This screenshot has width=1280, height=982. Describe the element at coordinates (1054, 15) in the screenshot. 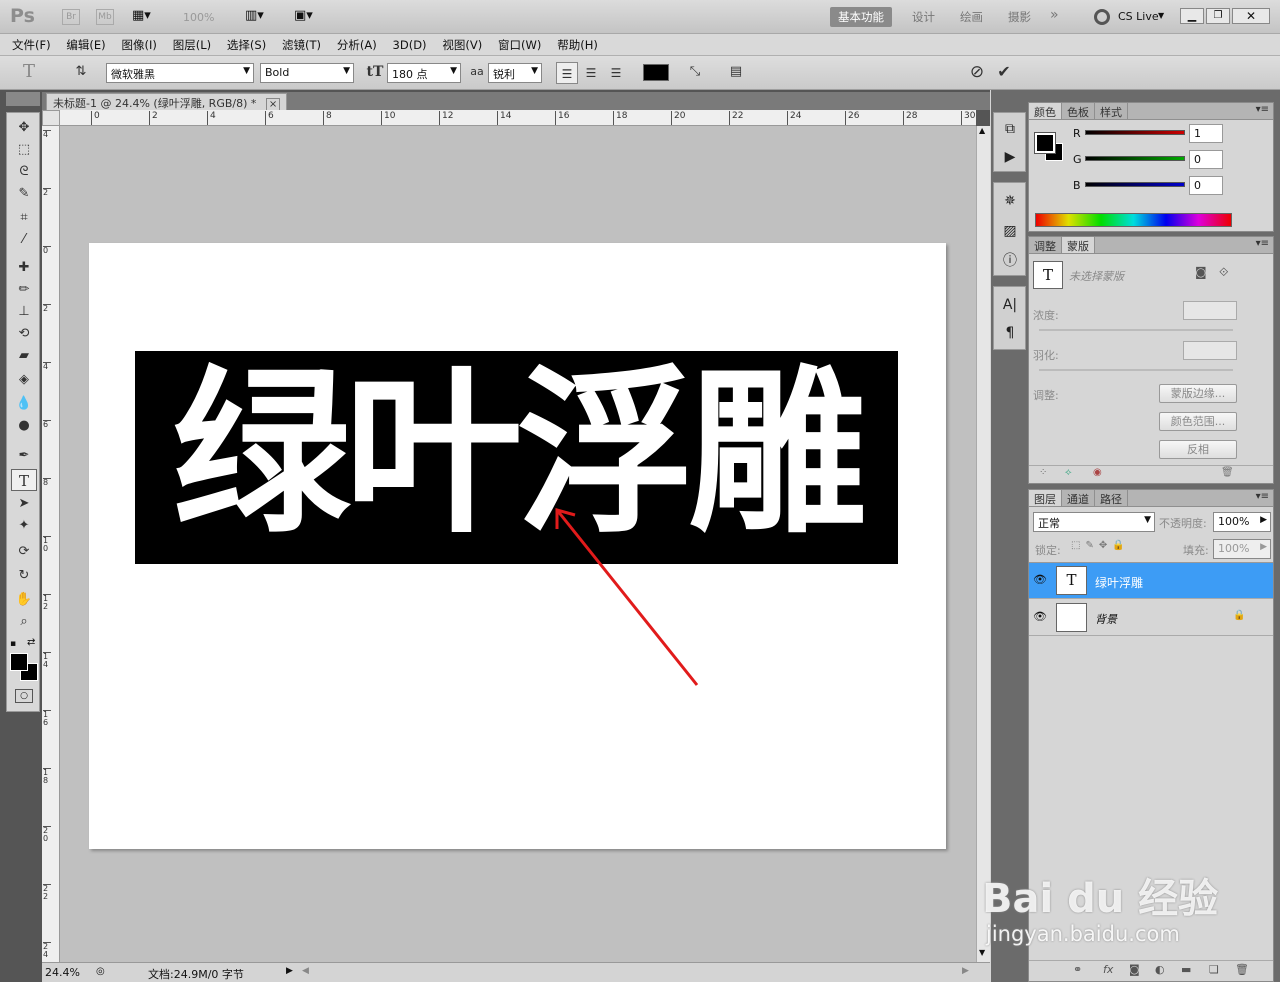

I see `more-workspaces-icon: »` at that location.